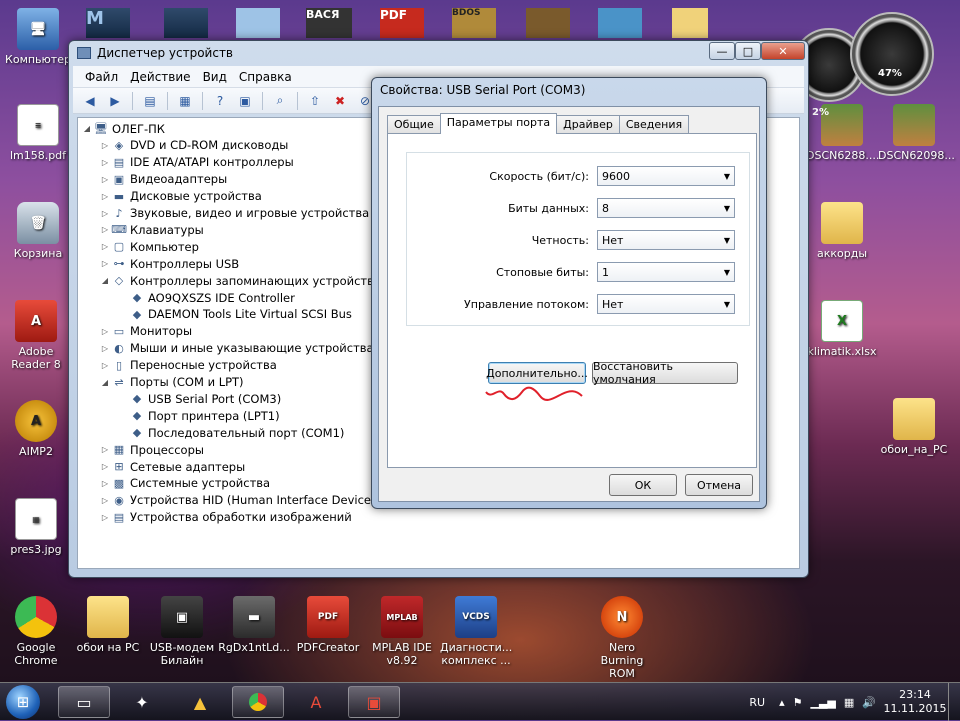 The width and height of the screenshot is (960, 721). I want to click on tree-item: ▷ ⊞ Сетевые адаптеры, so click(172, 466).